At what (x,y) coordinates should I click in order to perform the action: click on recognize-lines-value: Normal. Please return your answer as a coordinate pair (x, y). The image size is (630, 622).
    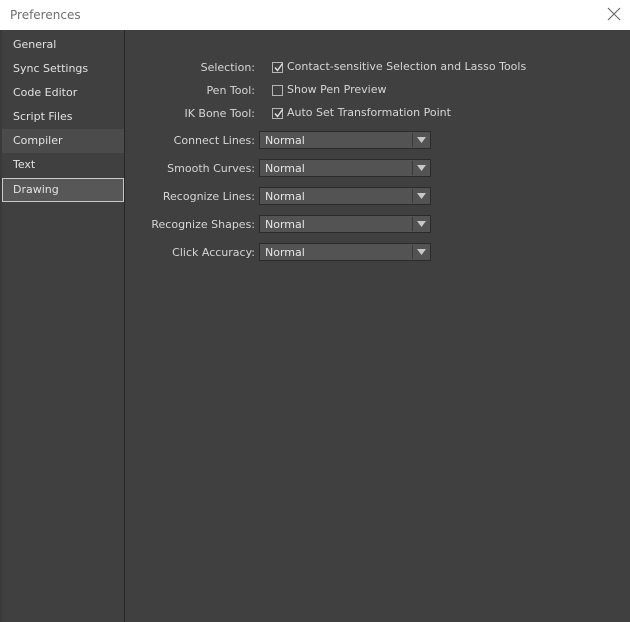
    Looking at the image, I should click on (285, 196).